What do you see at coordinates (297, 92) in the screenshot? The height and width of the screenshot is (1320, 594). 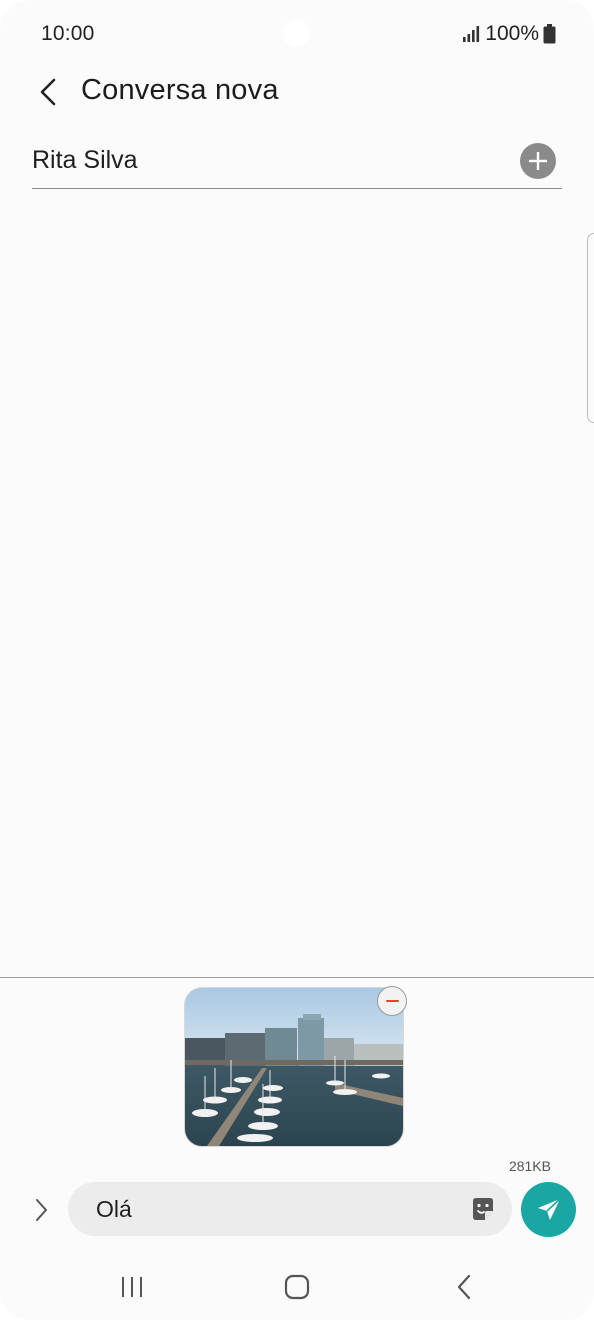 I see `app-header: Conversa nova` at bounding box center [297, 92].